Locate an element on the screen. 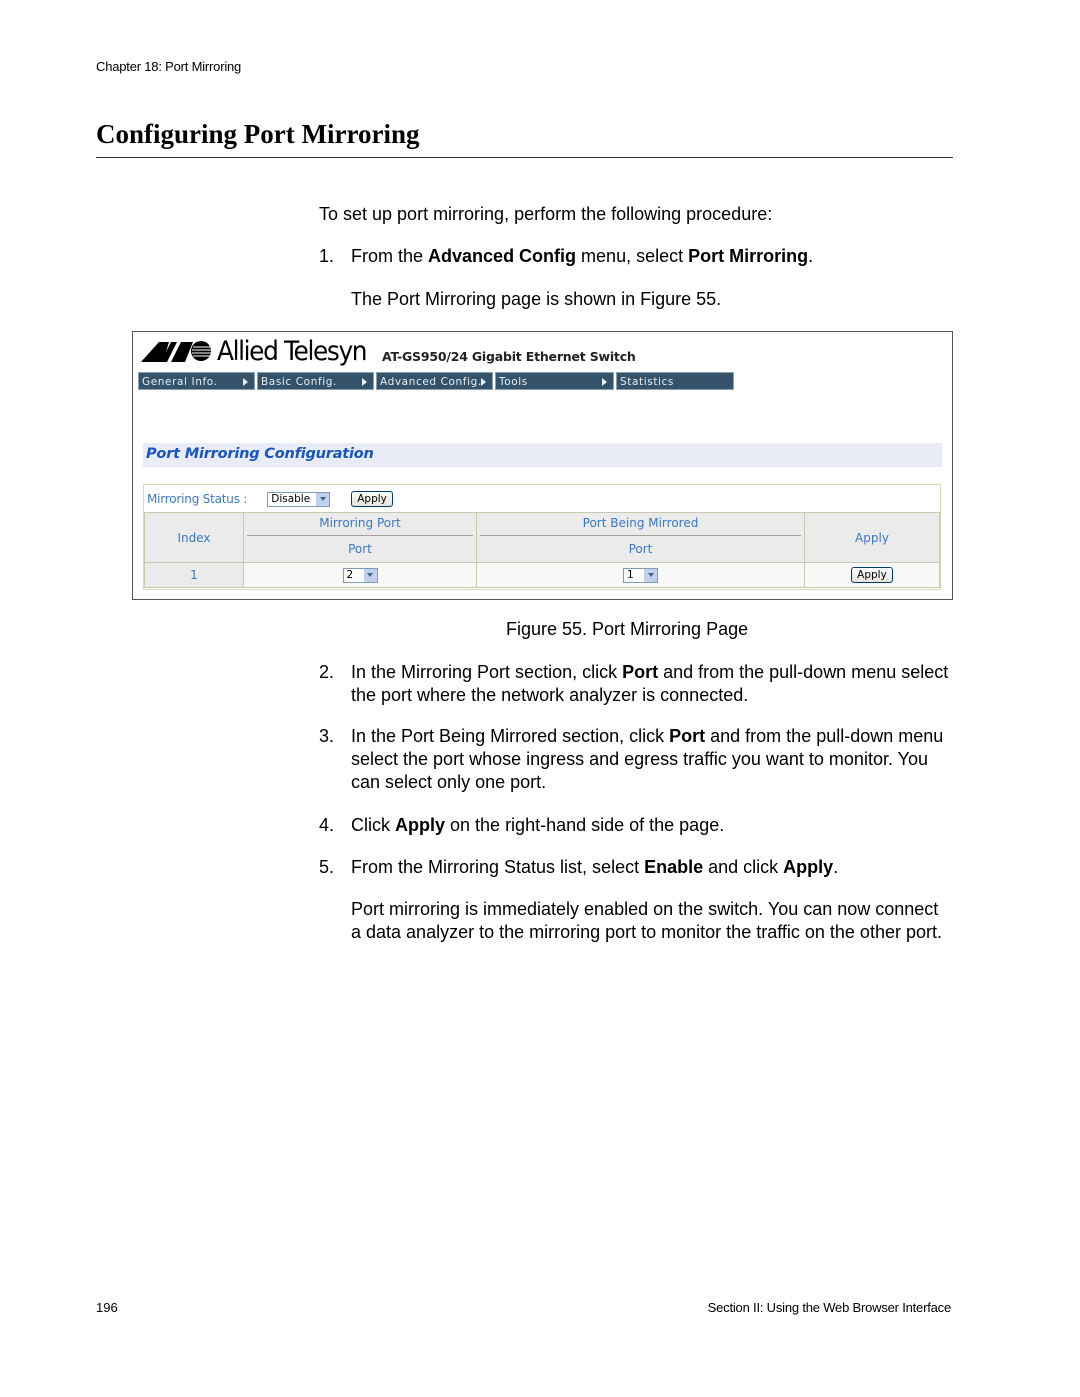  mirrored-port-title: Port Being Mirrored is located at coordinates (640, 524).